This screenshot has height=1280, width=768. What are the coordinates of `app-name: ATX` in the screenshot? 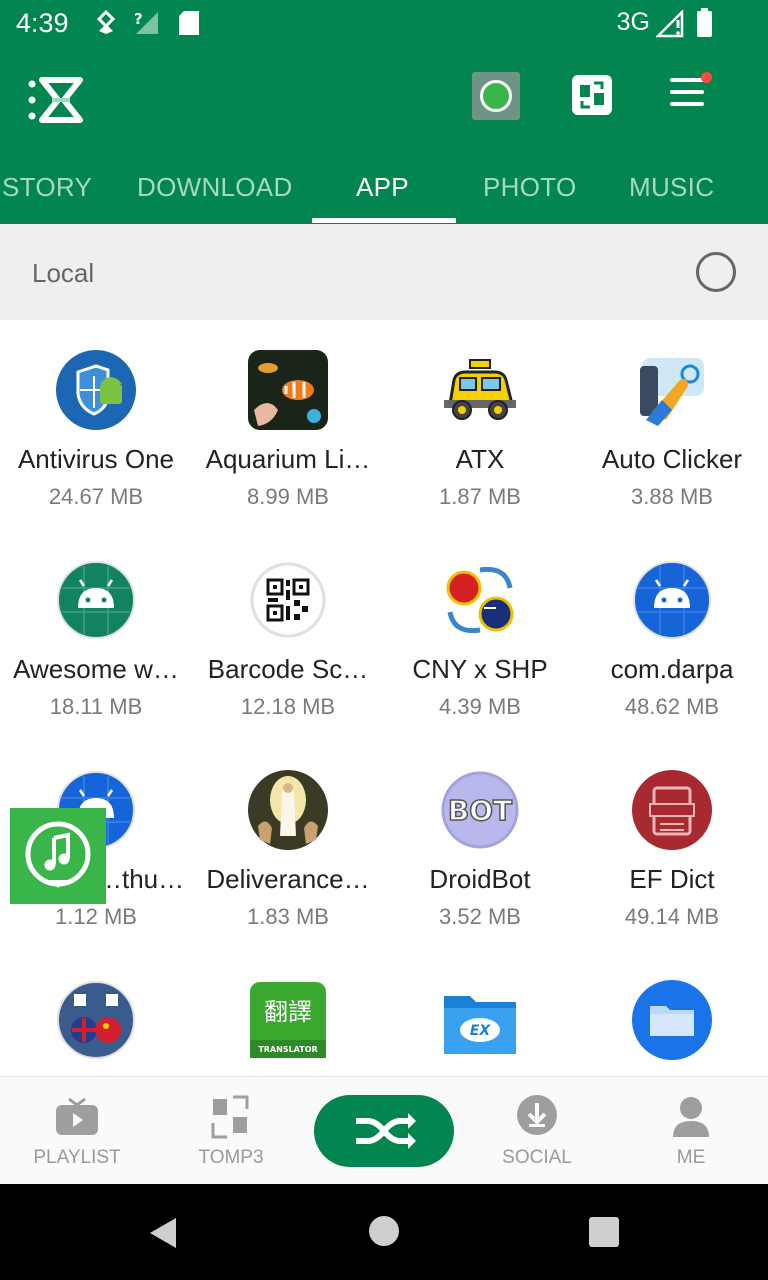 It's located at (480, 459).